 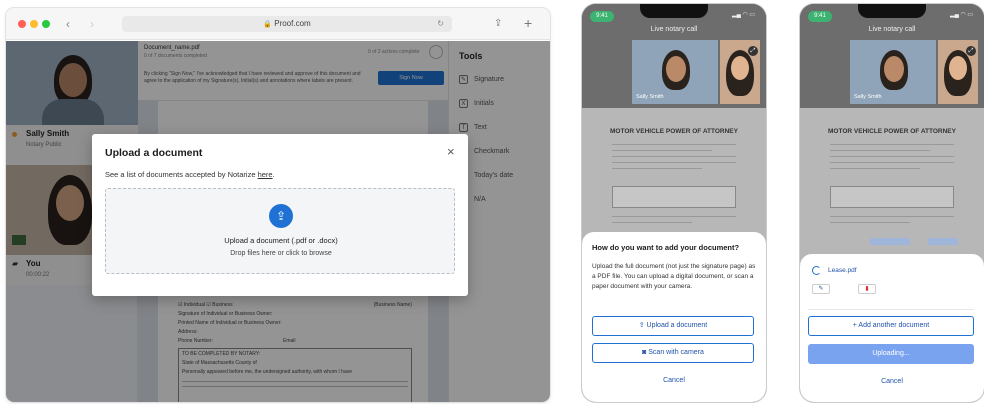 What do you see at coordinates (842, 270) in the screenshot?
I see `file-name: Lease.pdf` at bounding box center [842, 270].